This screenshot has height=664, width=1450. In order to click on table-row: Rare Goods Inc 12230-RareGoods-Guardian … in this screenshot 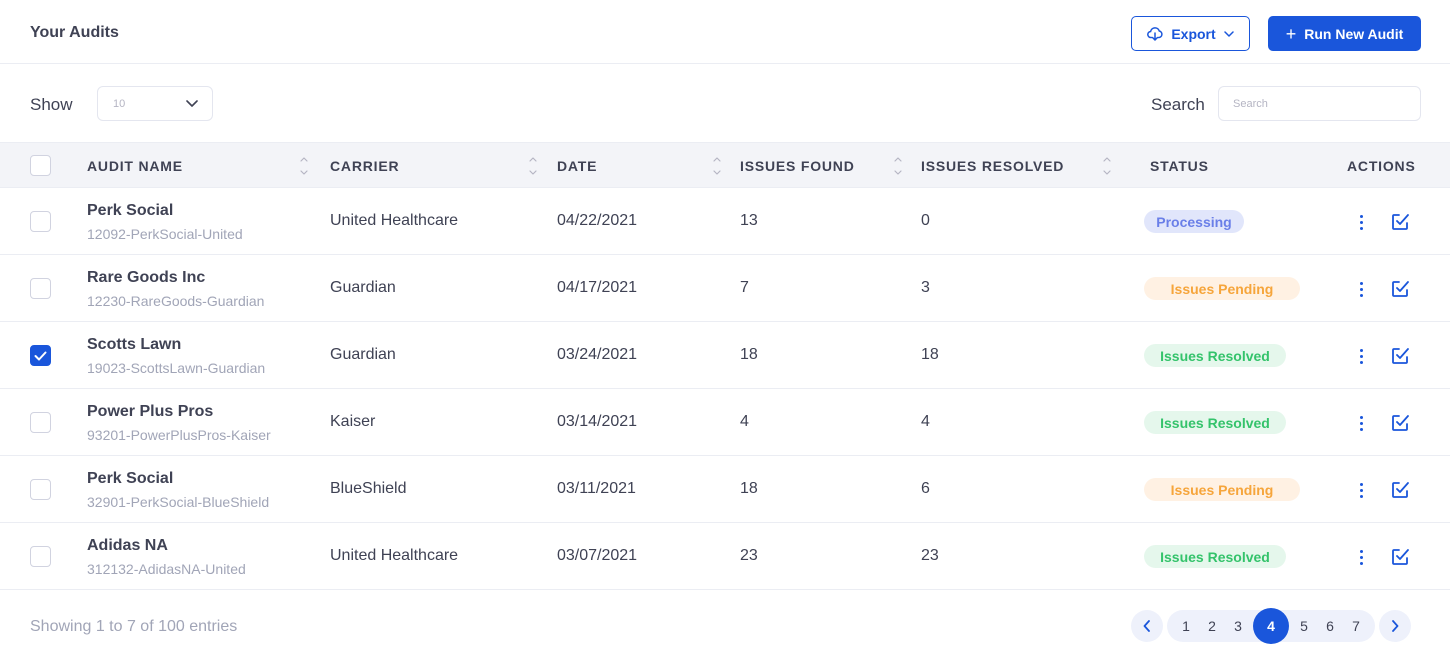, I will do `click(725, 288)`.